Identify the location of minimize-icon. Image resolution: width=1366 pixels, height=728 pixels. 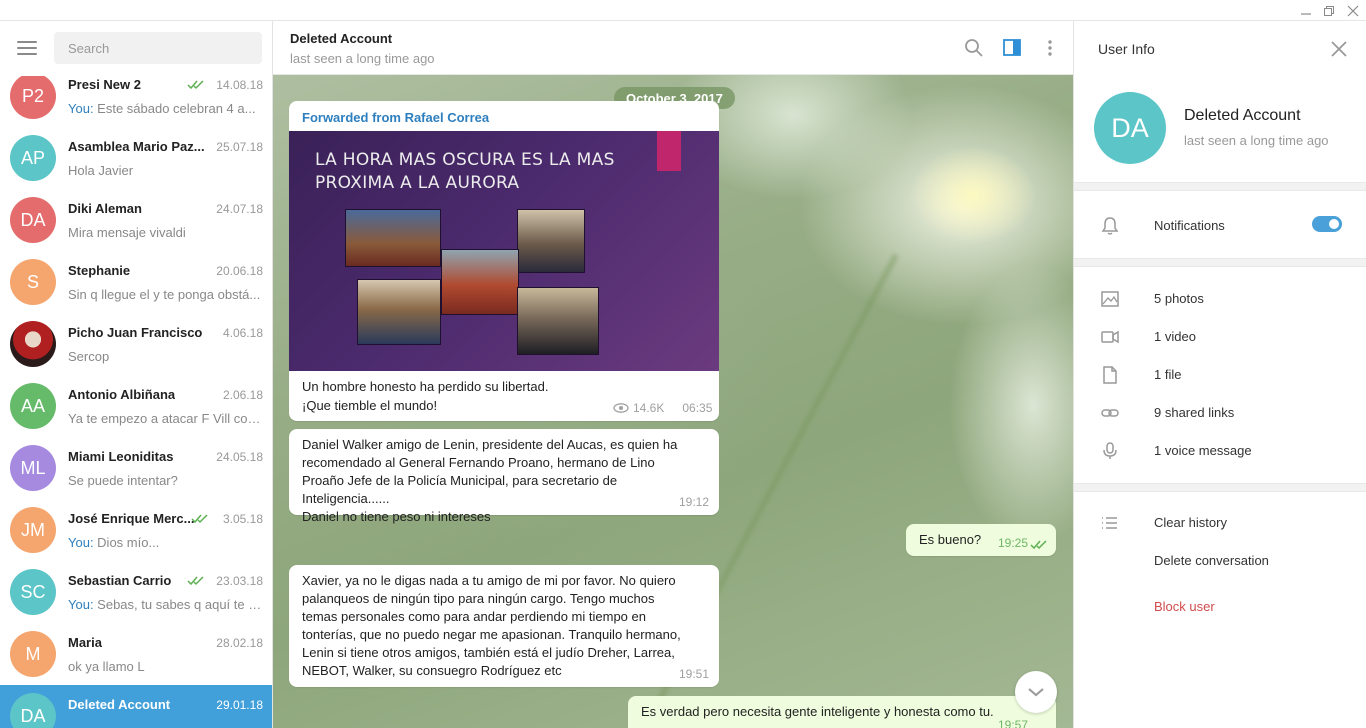
(1306, 10).